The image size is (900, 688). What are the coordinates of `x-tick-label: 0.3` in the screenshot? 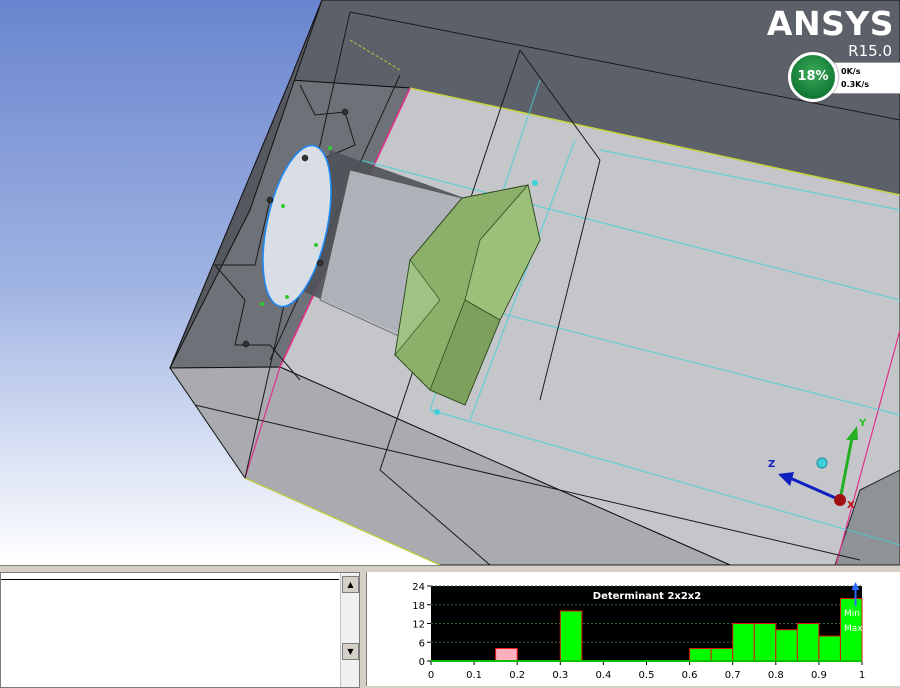 It's located at (560, 675).